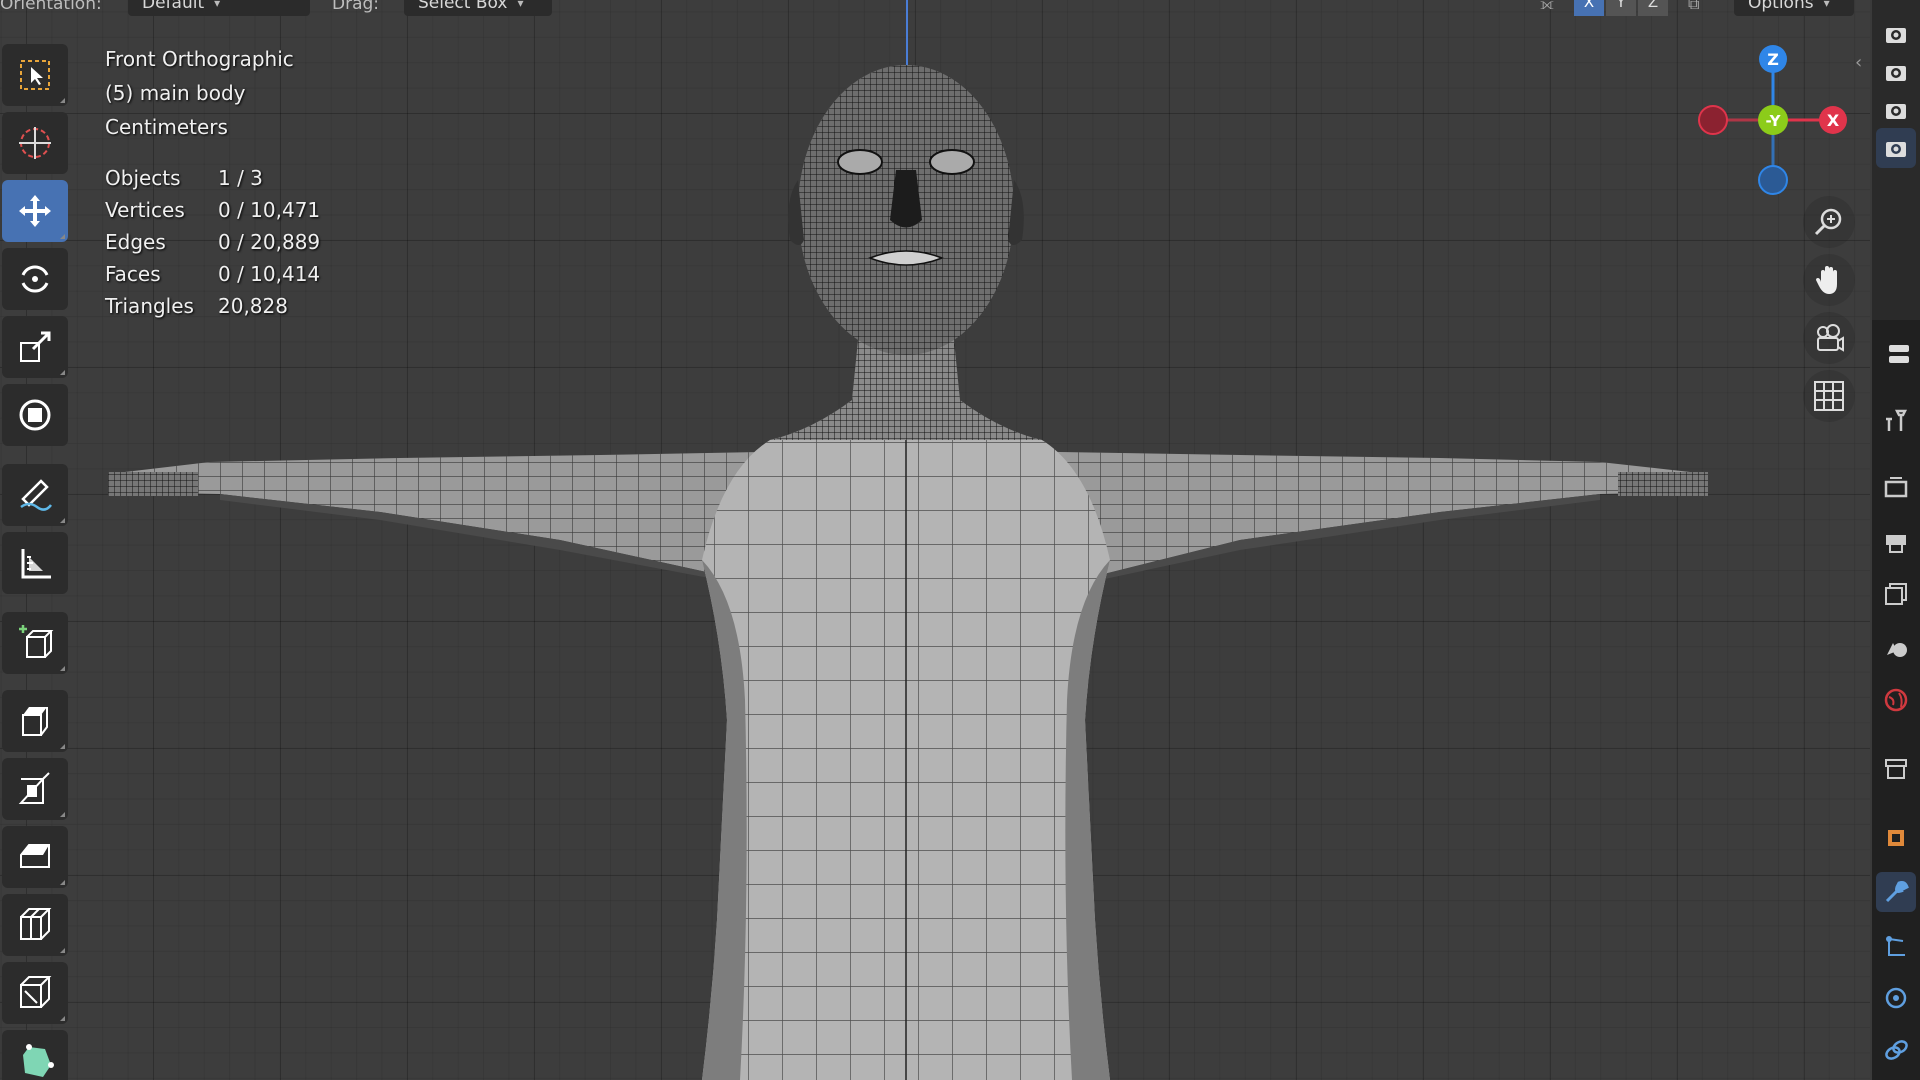 The width and height of the screenshot is (1920, 1080). I want to click on tab-view-layer, so click(1896, 594).